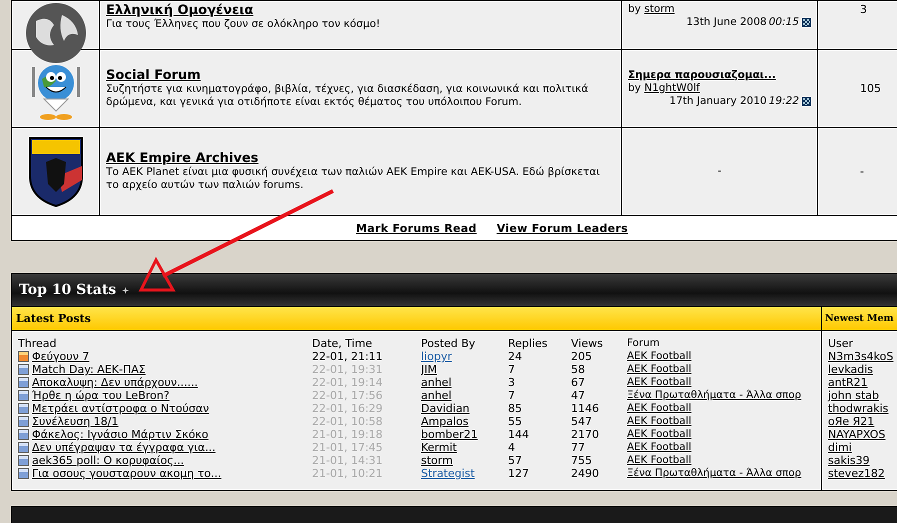 The image size is (897, 523). I want to click on post-datetime: 22-01, 19:31, so click(348, 369).